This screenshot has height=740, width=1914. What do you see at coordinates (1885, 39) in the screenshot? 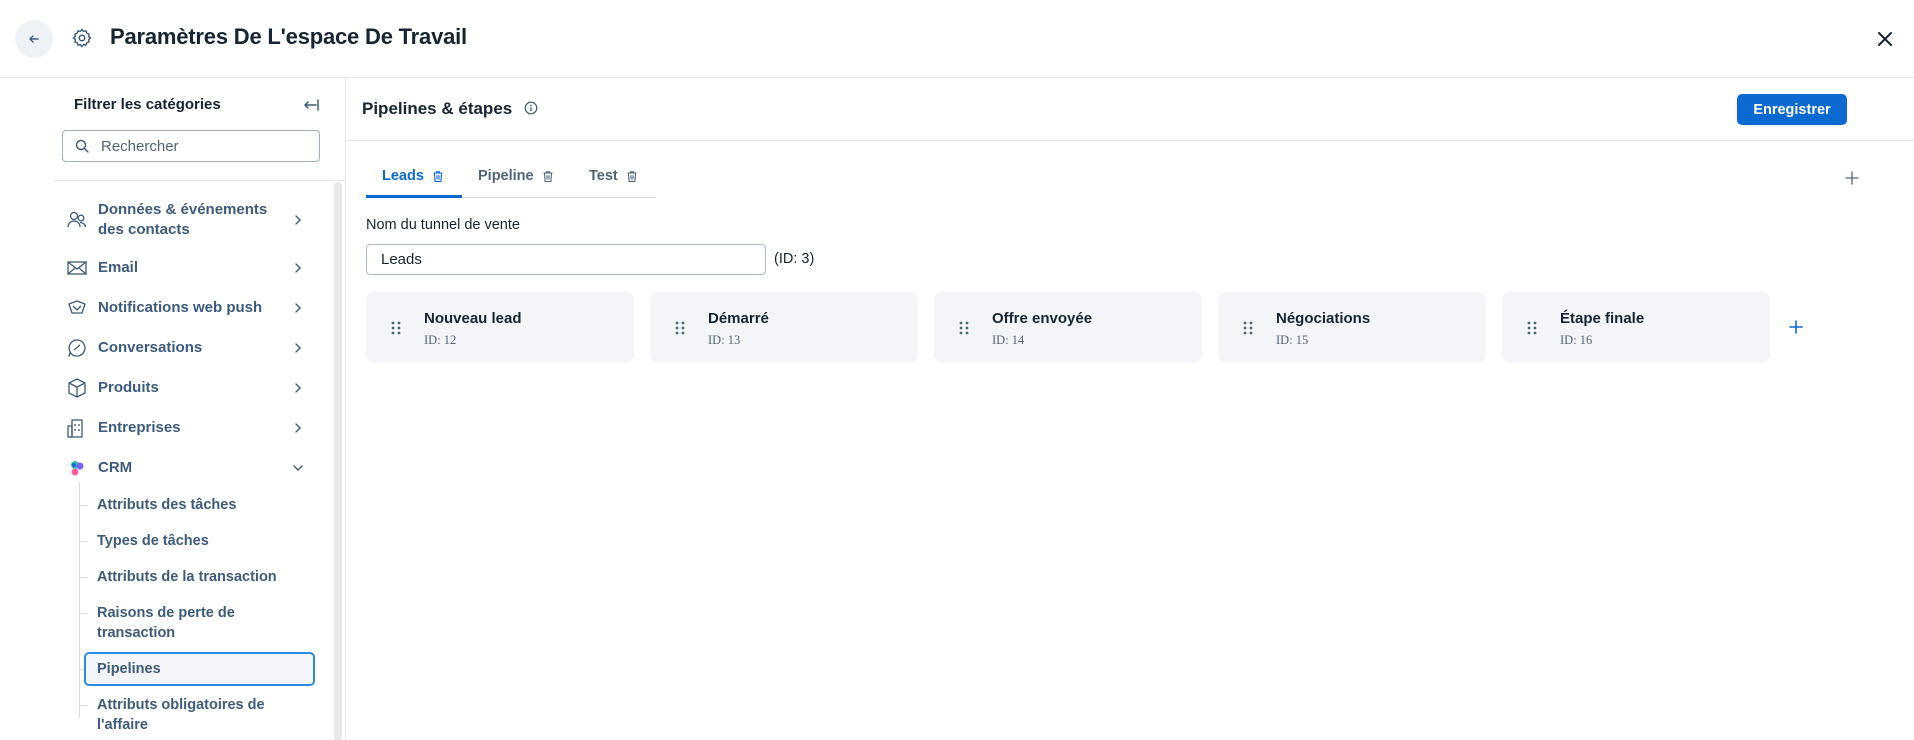
I see `close-icon` at bounding box center [1885, 39].